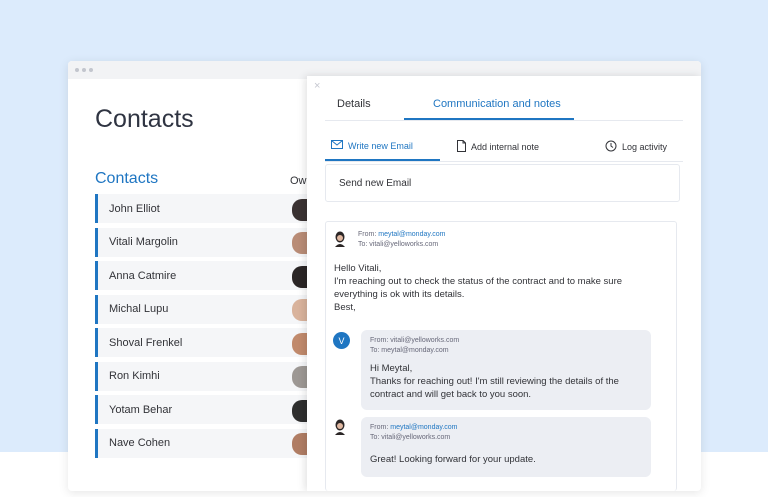 The width and height of the screenshot is (768, 497). I want to click on contact-row: John Elliot, so click(201, 208).